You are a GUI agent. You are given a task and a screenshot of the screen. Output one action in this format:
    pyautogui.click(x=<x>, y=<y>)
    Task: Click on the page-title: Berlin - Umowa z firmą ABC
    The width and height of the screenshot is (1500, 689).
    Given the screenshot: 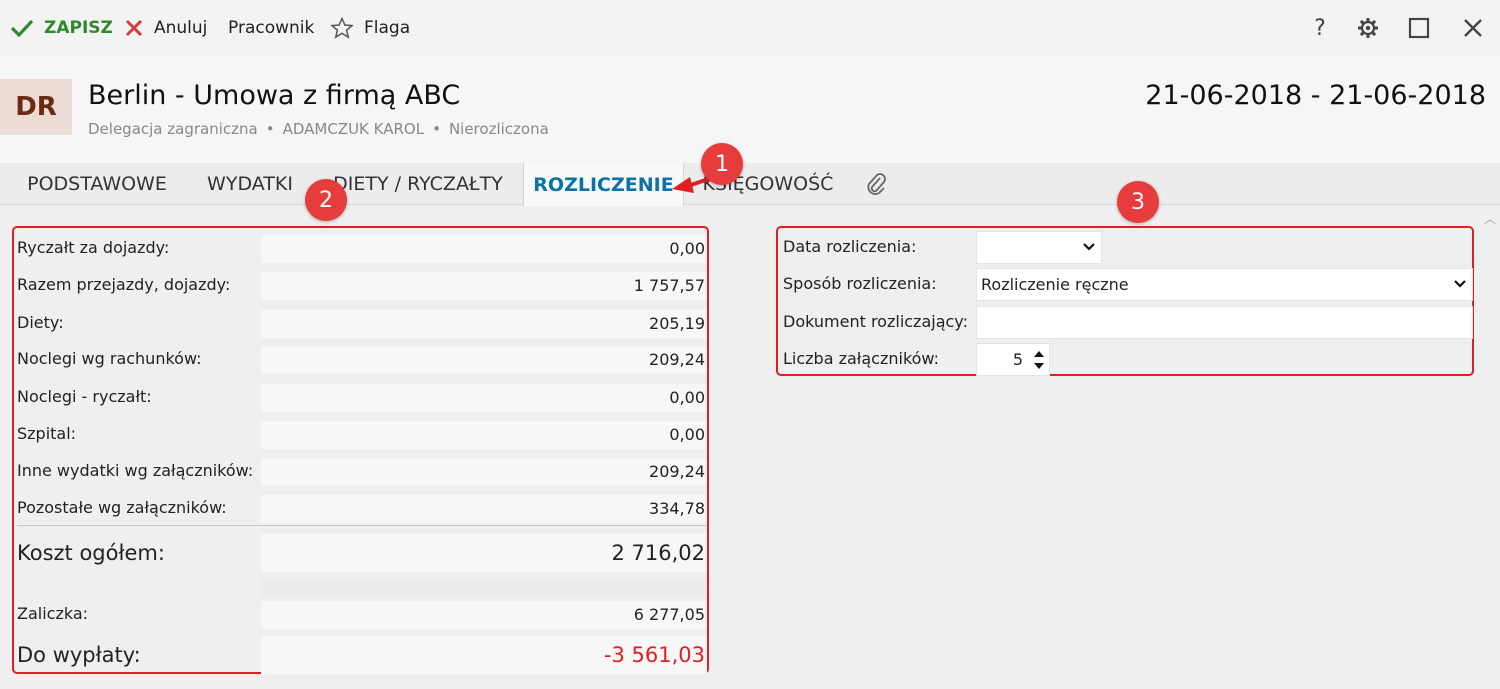 What is the action you would take?
    pyautogui.click(x=274, y=95)
    